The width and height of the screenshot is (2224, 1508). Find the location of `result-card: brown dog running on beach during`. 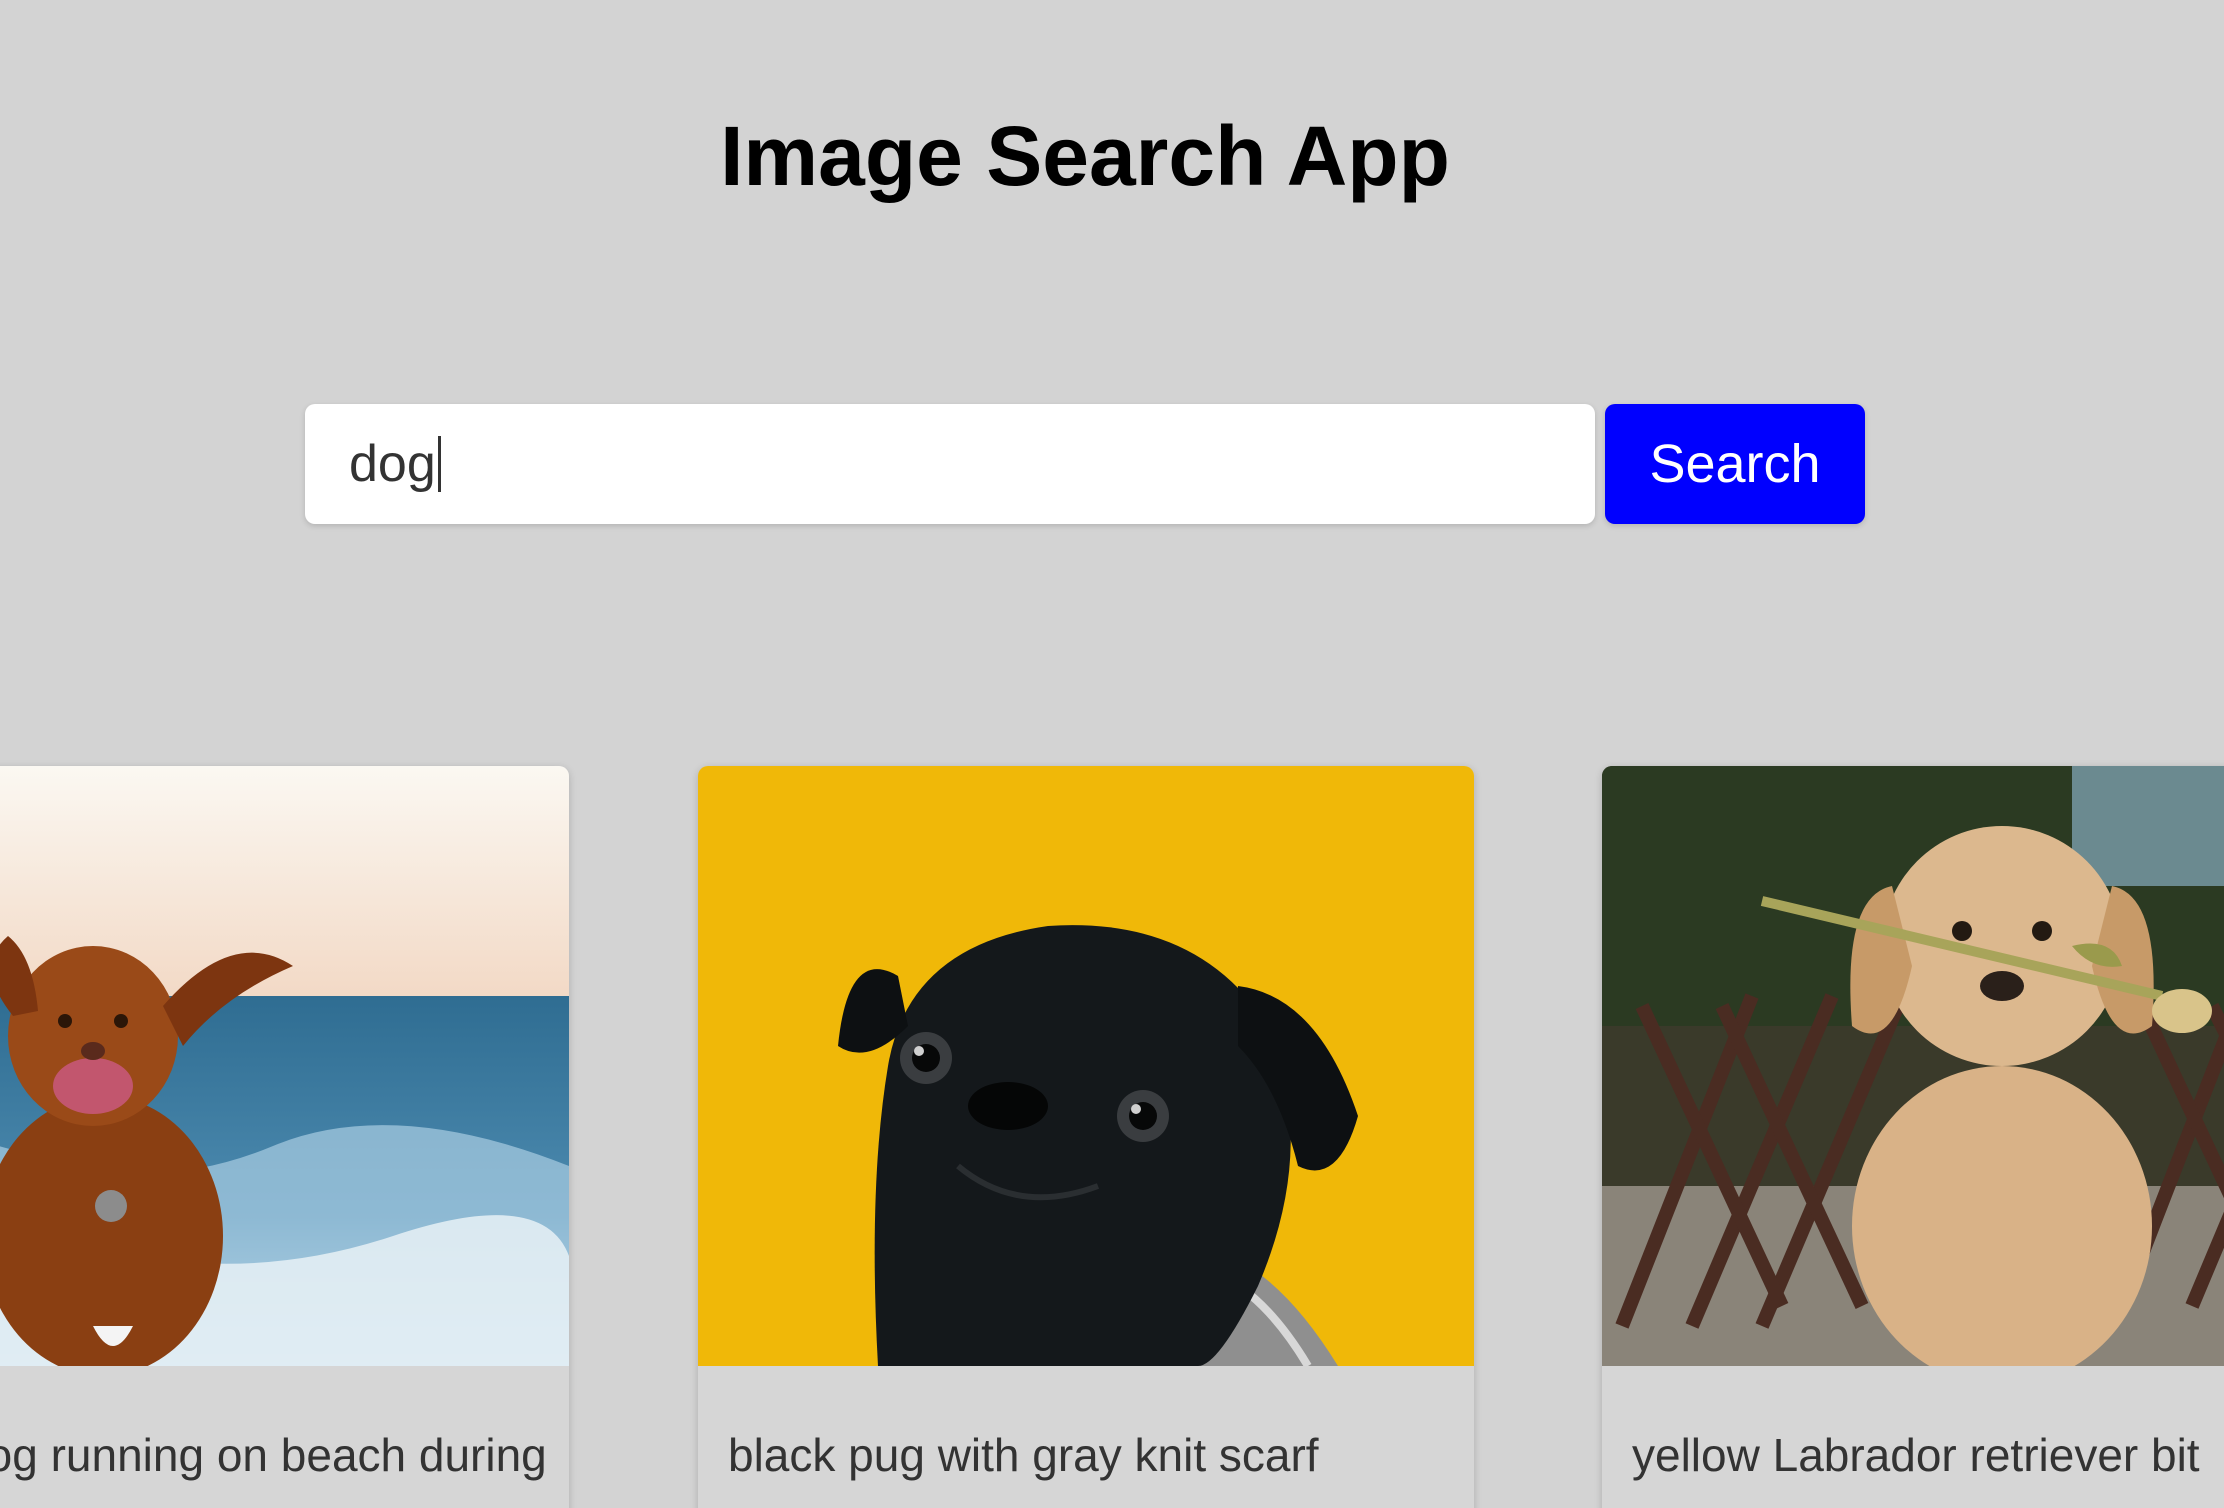

result-card: brown dog running on beach during is located at coordinates (284, 1137).